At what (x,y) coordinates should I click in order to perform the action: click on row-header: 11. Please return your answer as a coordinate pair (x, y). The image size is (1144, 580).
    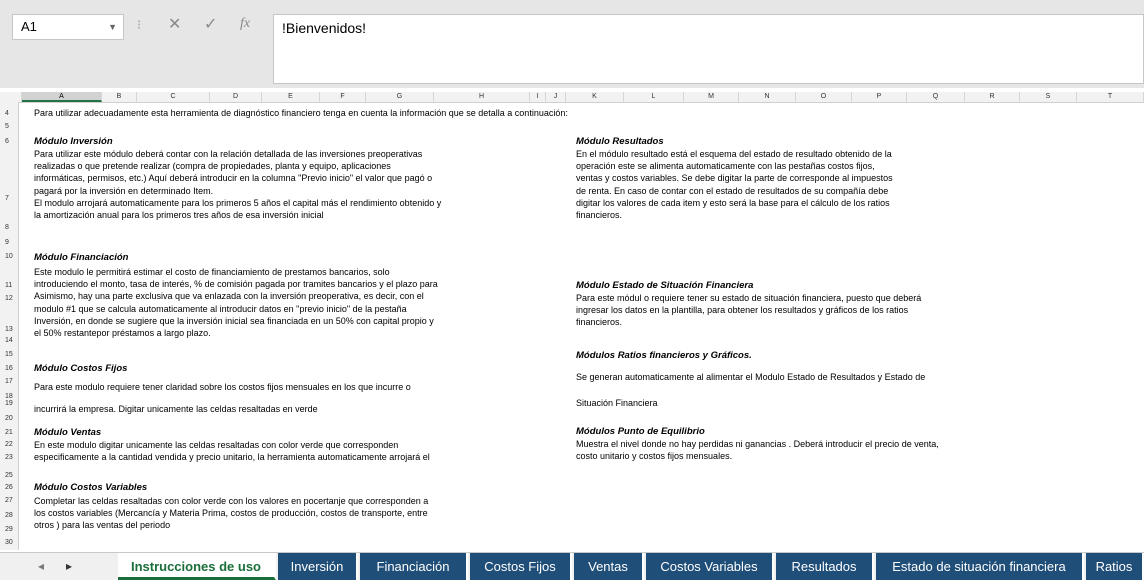
    Looking at the image, I should click on (11, 285).